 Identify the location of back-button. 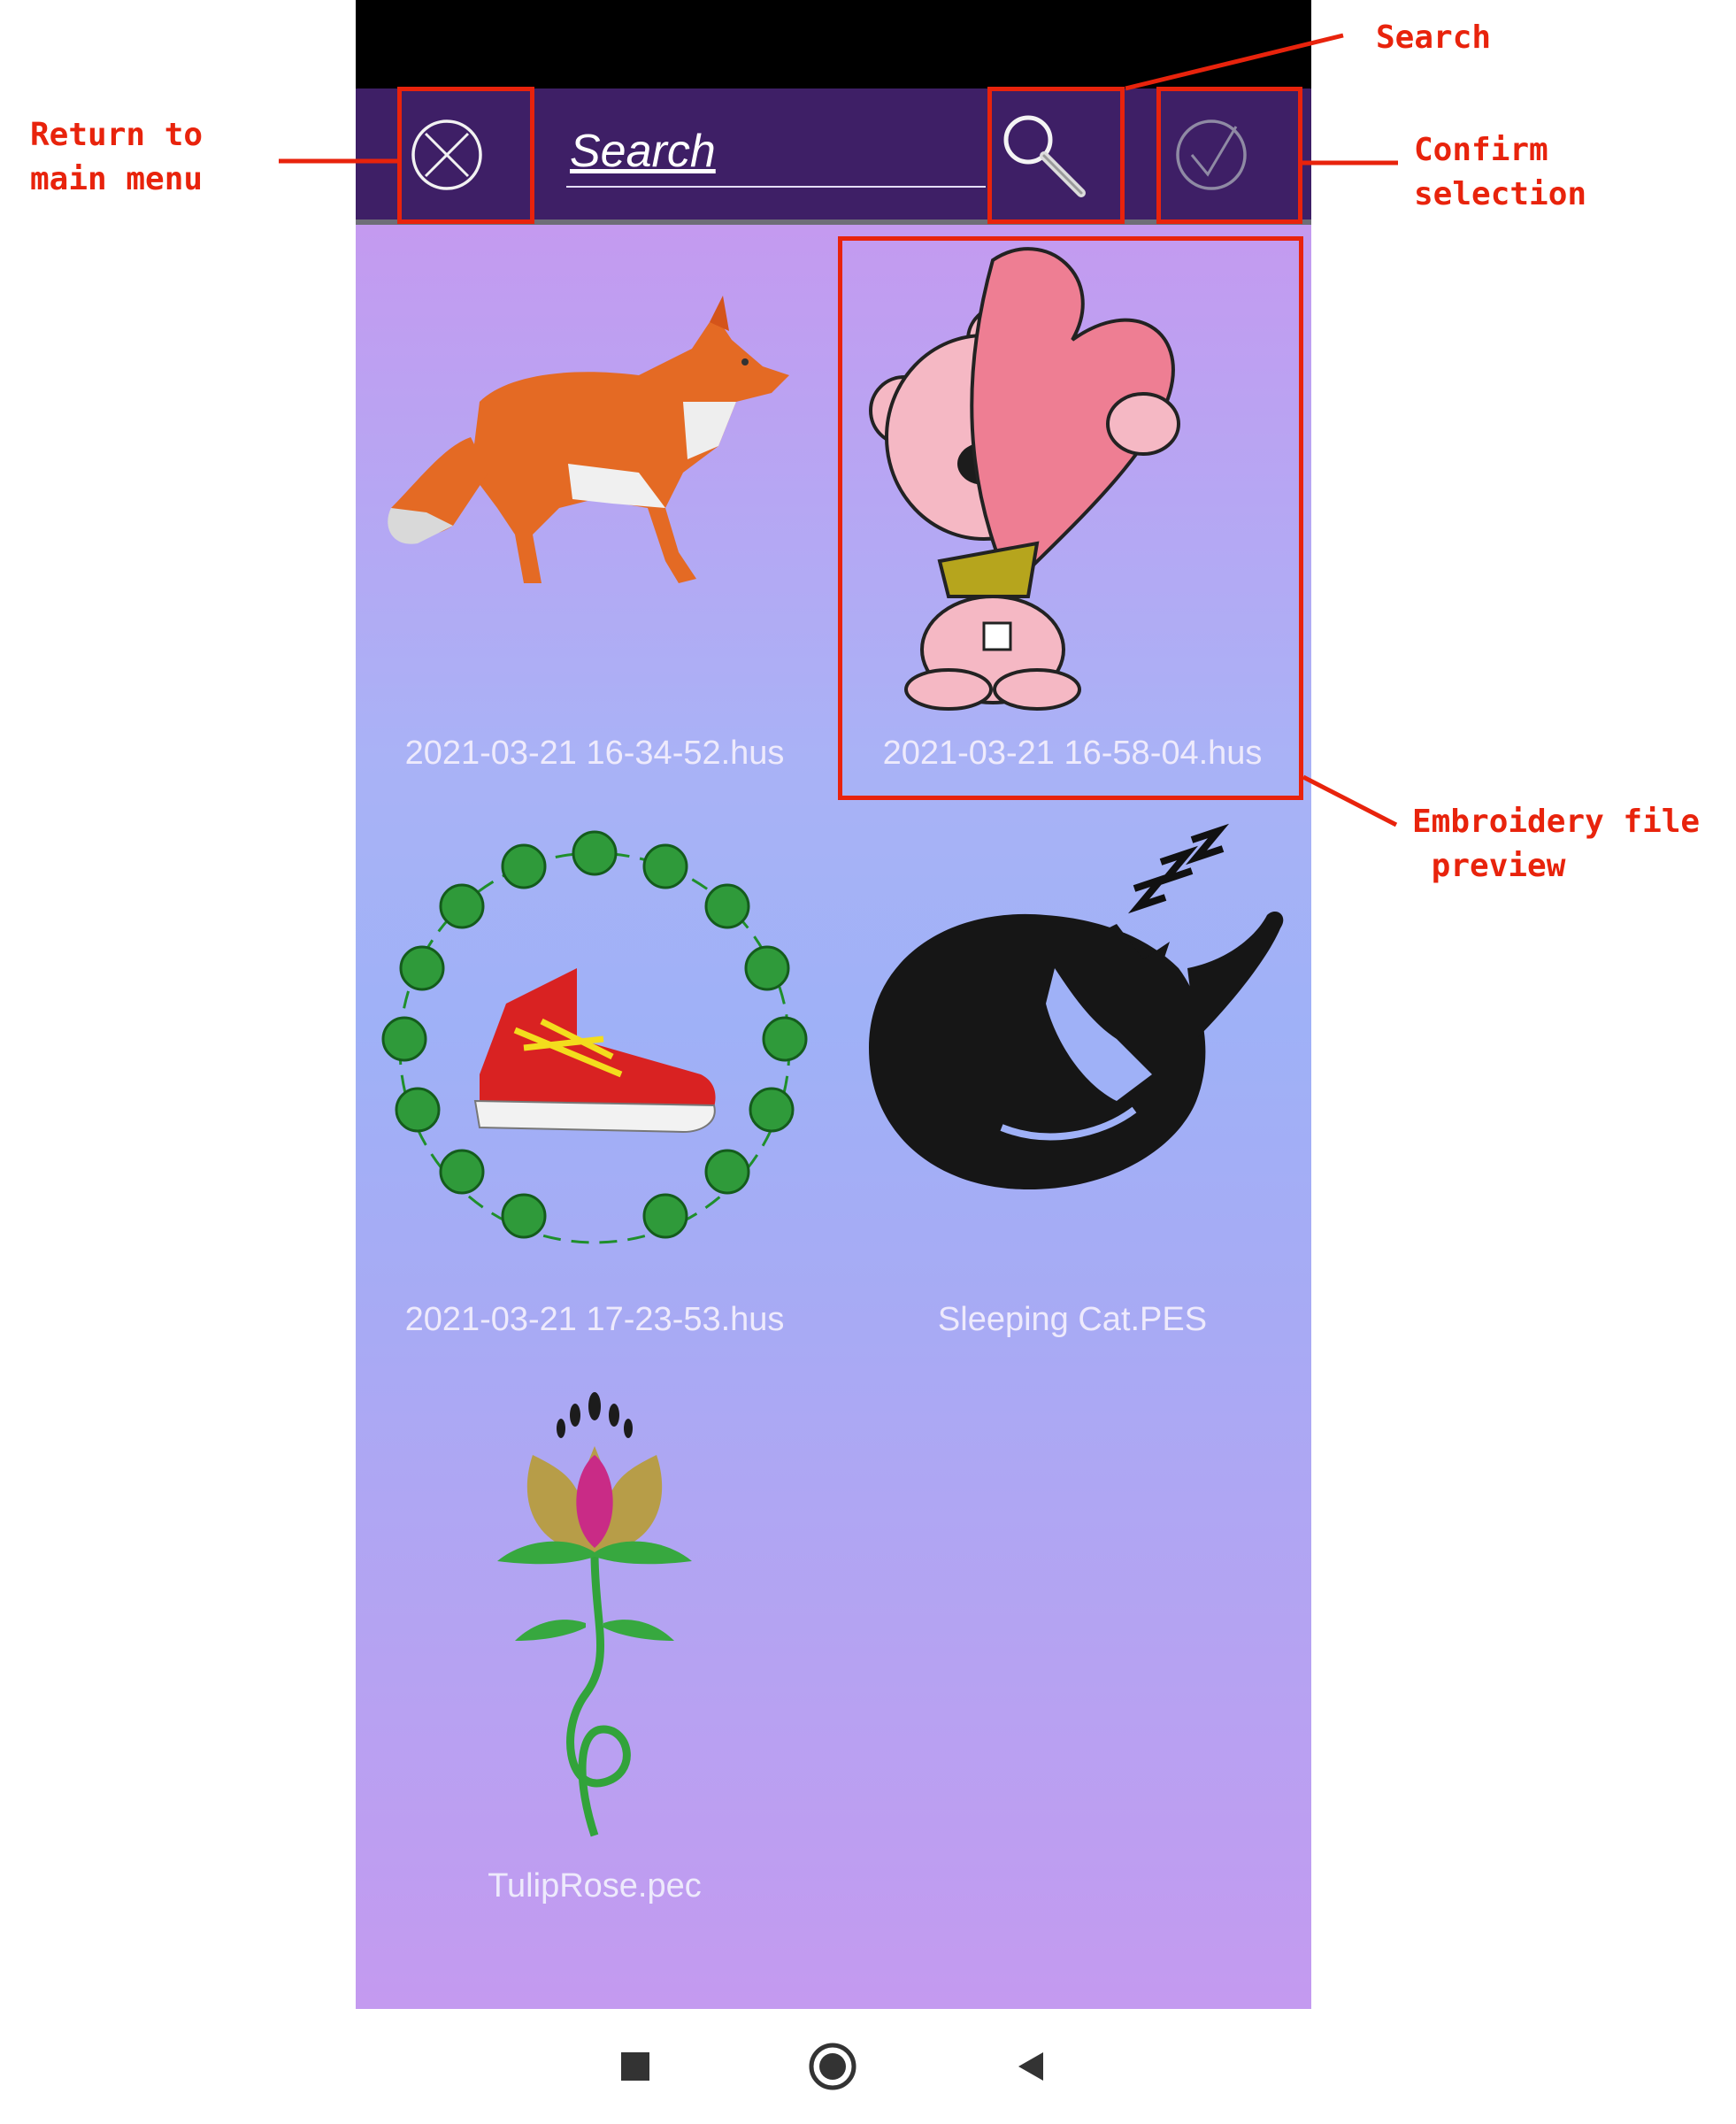
(1031, 2066).